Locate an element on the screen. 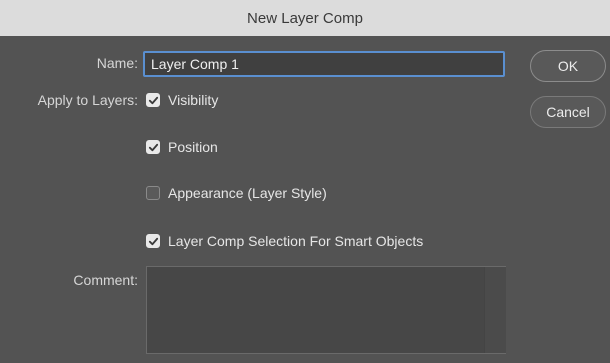  smart-objects-checkbox is located at coordinates (153, 241).